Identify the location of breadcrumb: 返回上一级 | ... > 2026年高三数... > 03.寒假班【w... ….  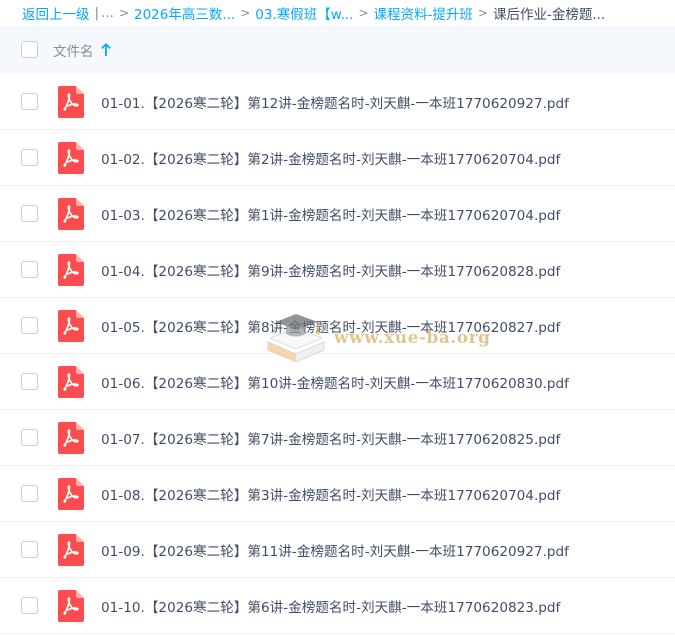
(337, 12).